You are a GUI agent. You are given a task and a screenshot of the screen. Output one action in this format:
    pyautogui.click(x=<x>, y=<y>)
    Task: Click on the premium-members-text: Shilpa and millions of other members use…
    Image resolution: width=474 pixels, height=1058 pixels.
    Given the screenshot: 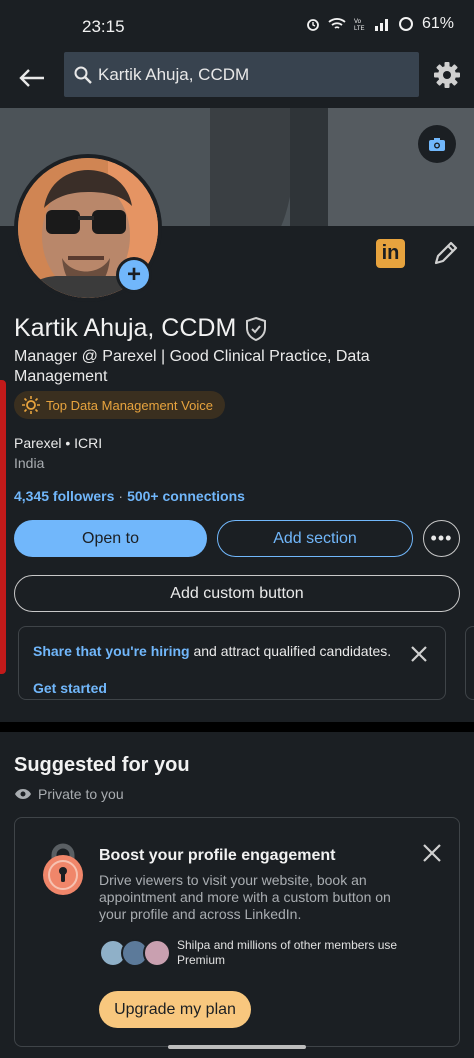 What is the action you would take?
    pyautogui.click(x=287, y=952)
    